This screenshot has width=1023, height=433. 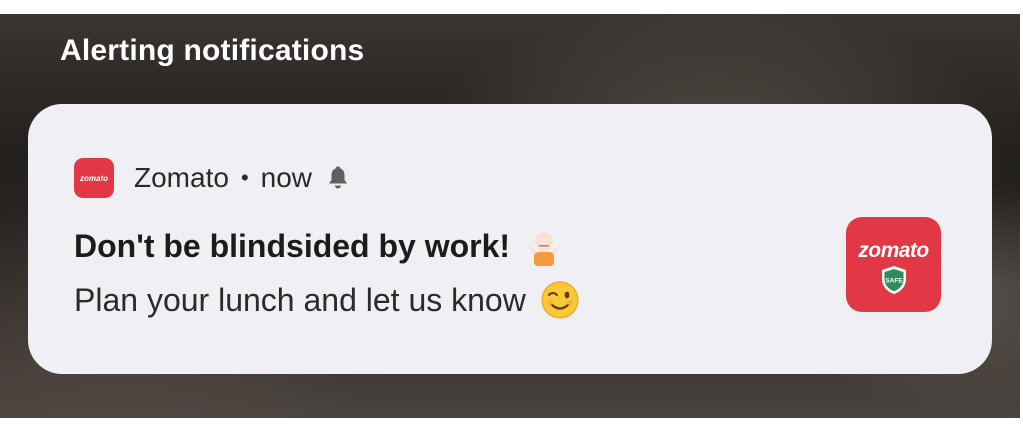 What do you see at coordinates (893, 264) in the screenshot?
I see `zomato-safe-icon: zomato SAFE` at bounding box center [893, 264].